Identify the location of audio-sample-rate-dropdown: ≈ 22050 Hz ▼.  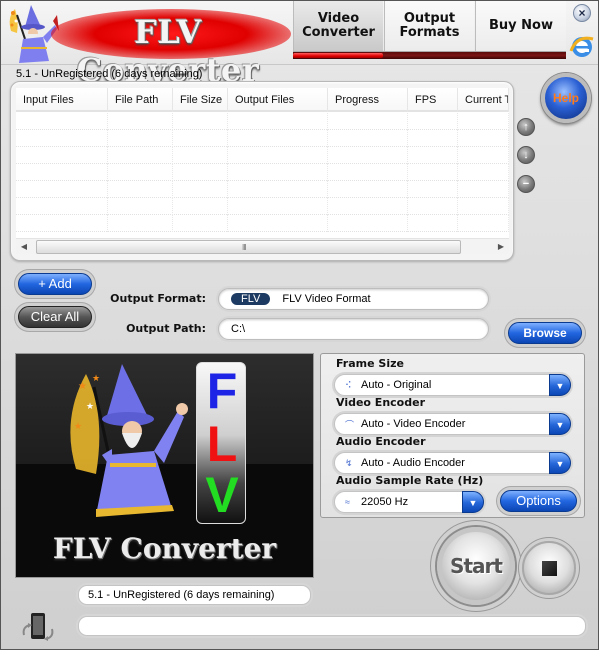
(409, 502).